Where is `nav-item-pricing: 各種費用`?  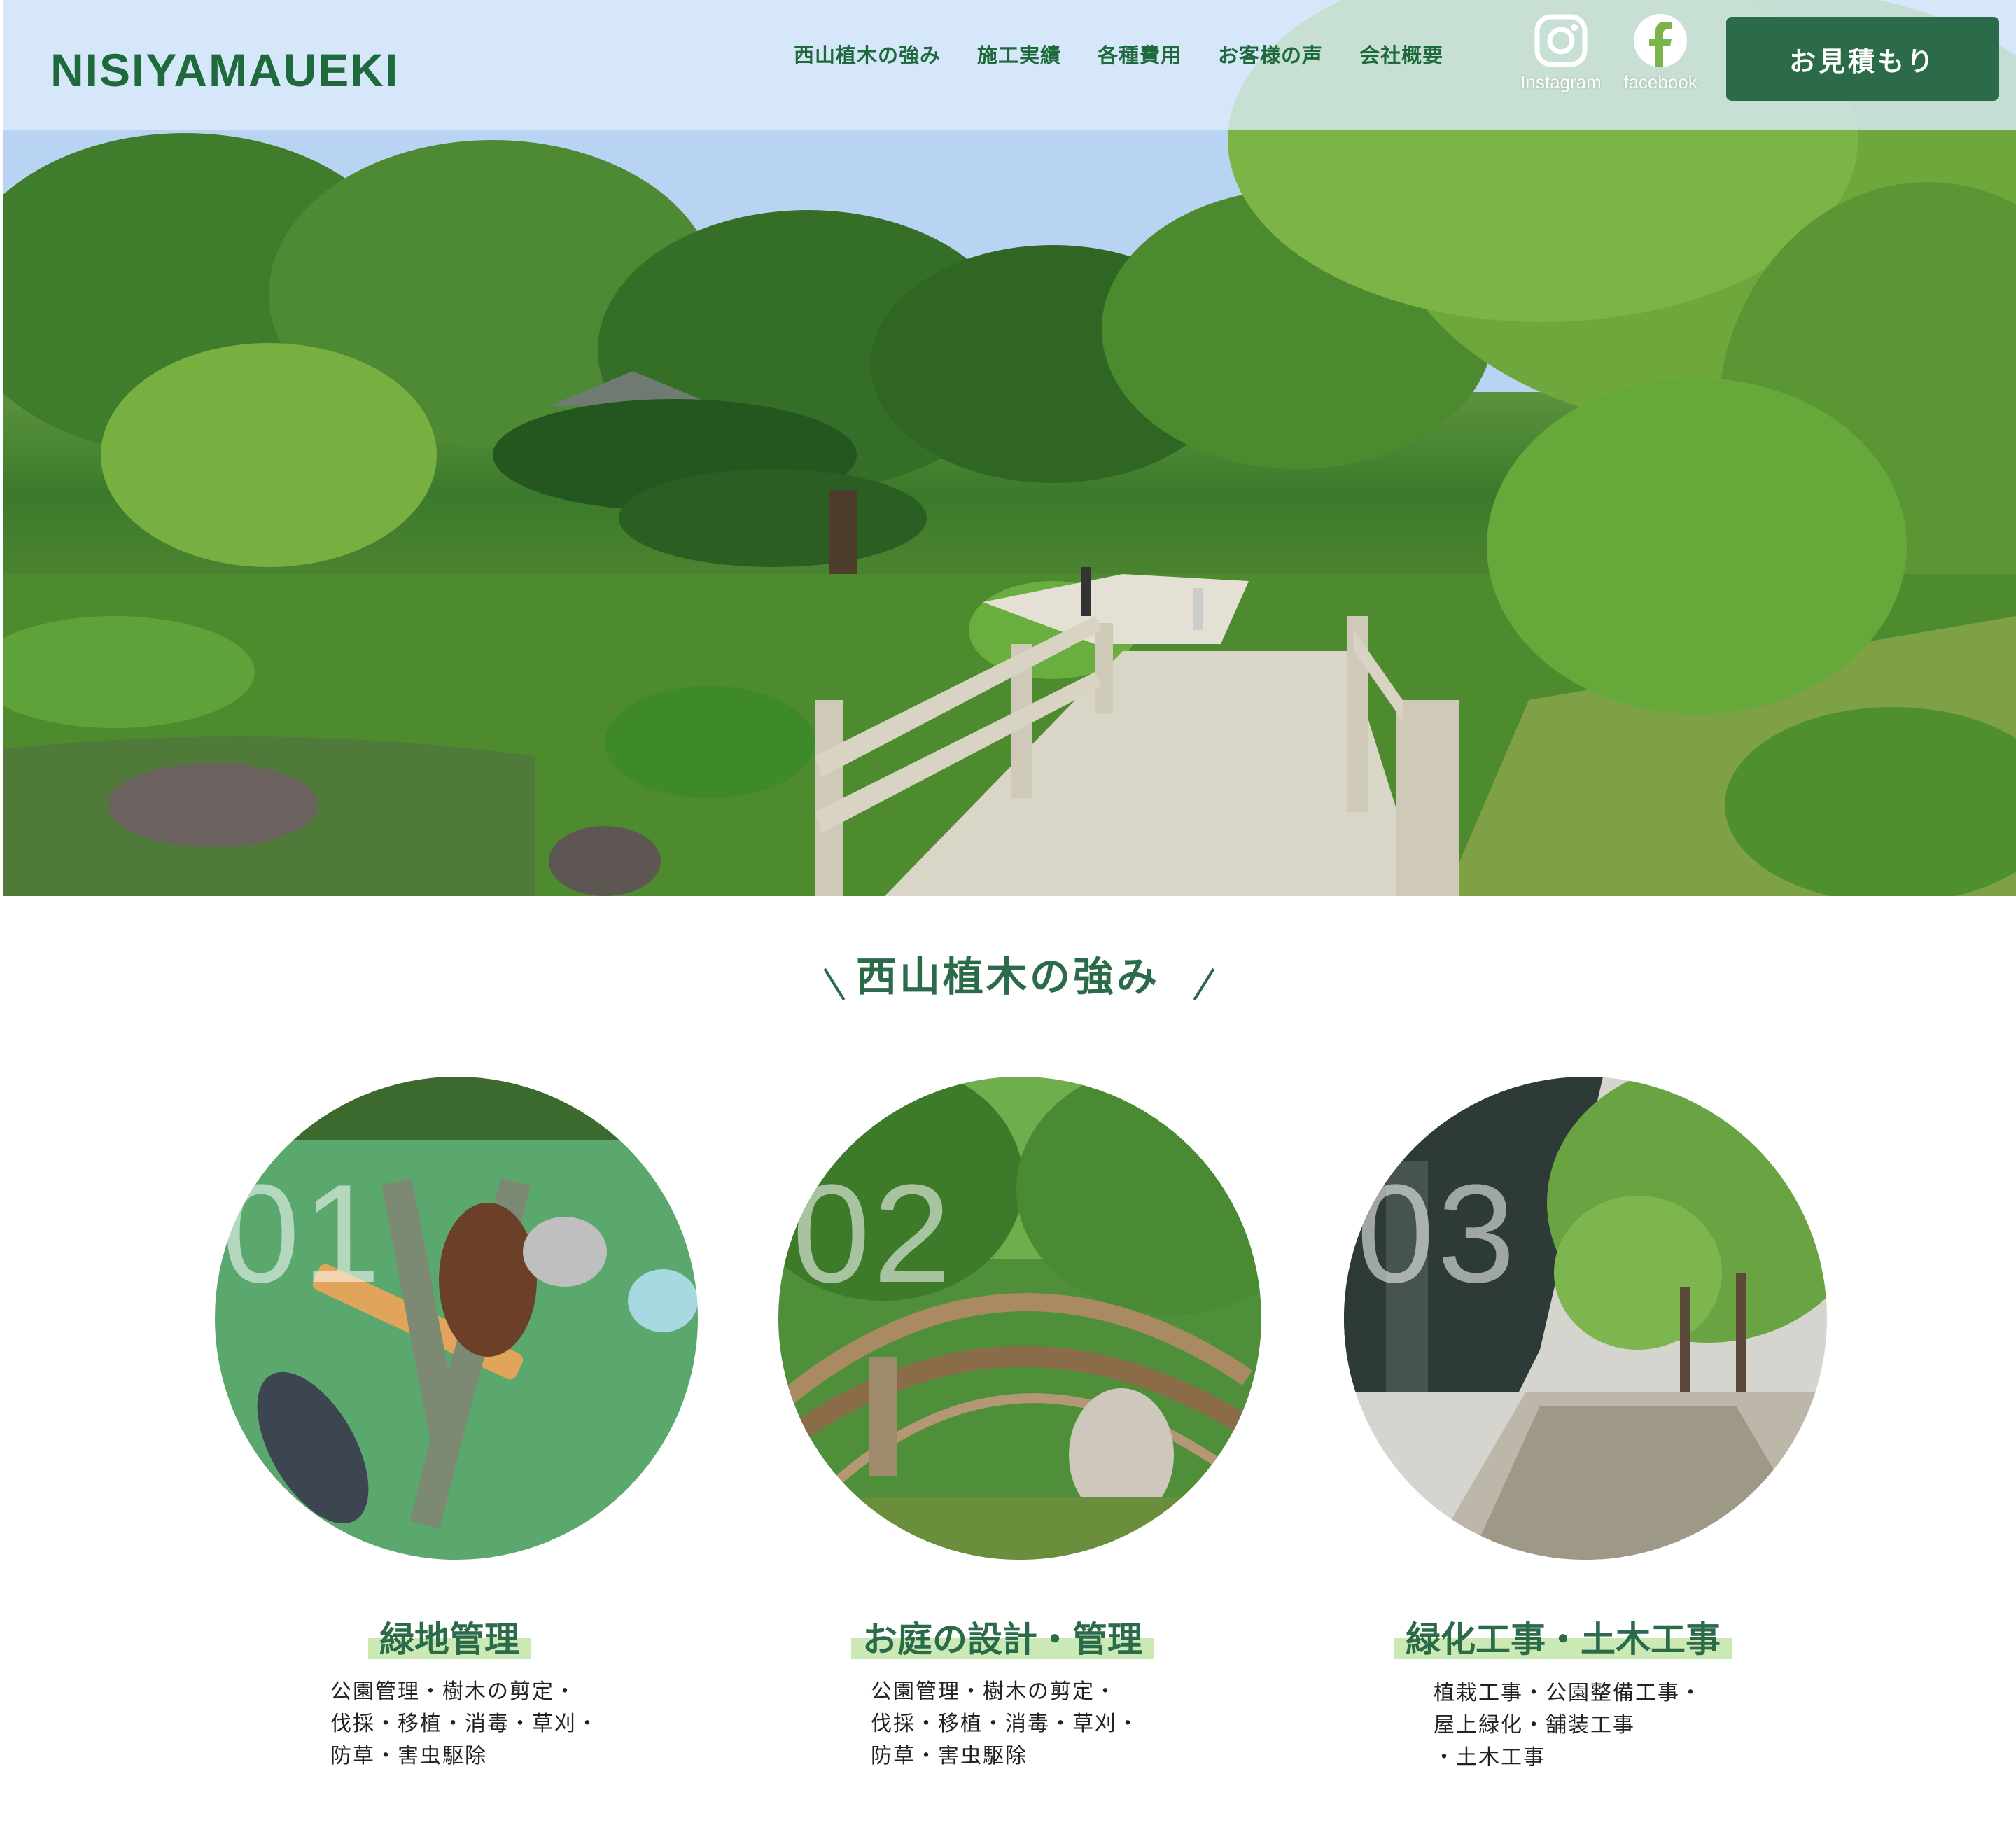 nav-item-pricing: 各種費用 is located at coordinates (1140, 54).